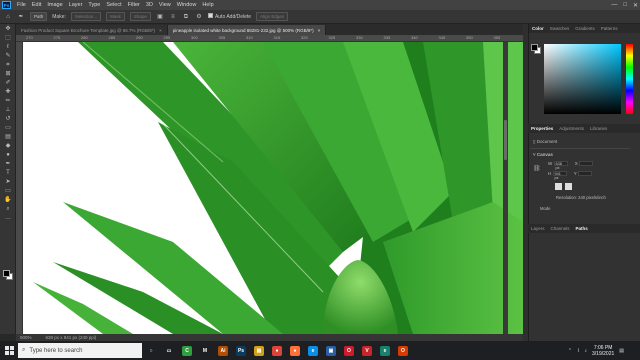 The image size is (640, 360). What do you see at coordinates (149, 5) in the screenshot?
I see `menu-3d: 3D` at bounding box center [149, 5].